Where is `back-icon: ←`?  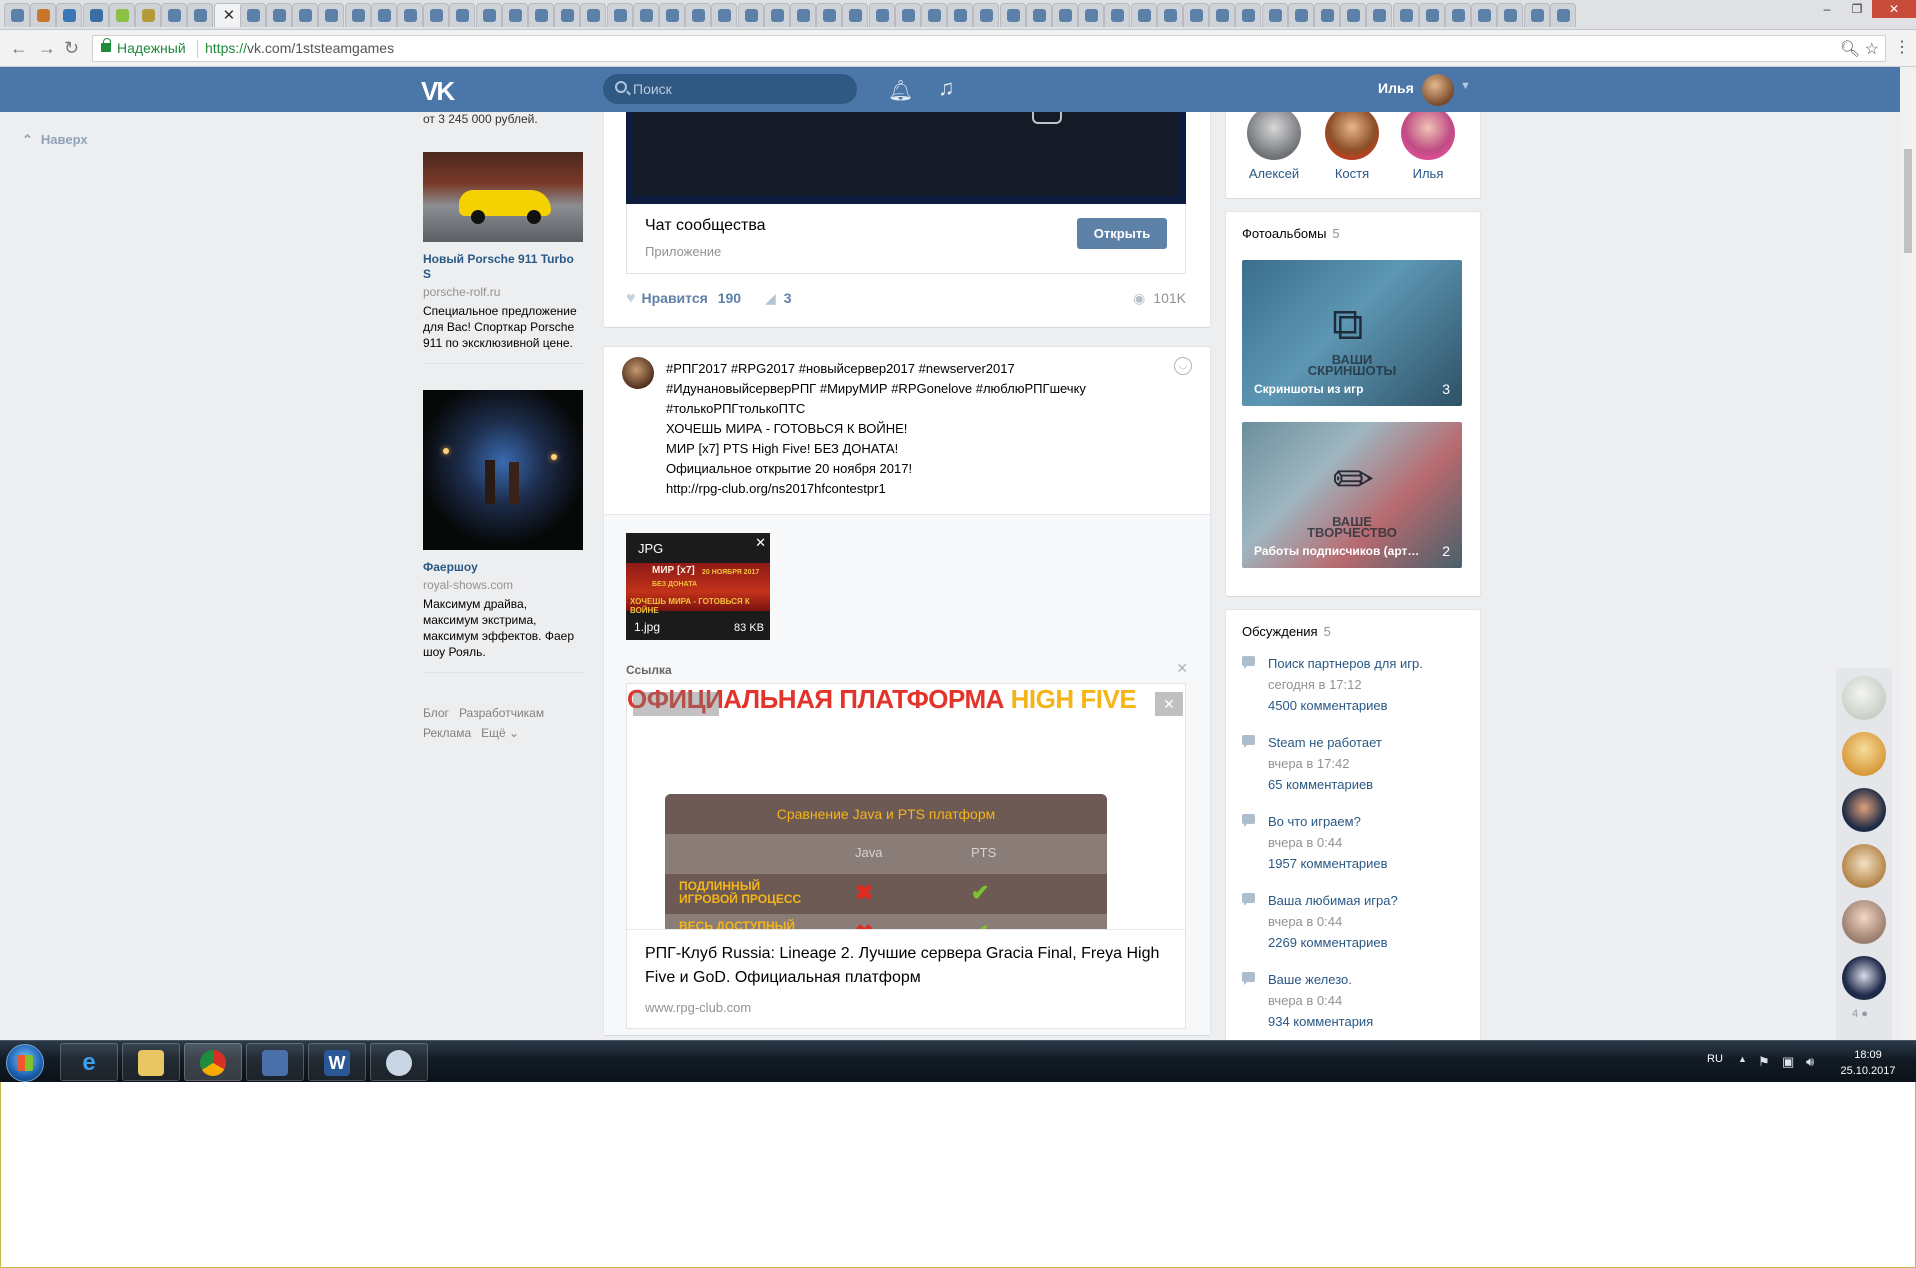
back-icon: ← is located at coordinates (19, 48).